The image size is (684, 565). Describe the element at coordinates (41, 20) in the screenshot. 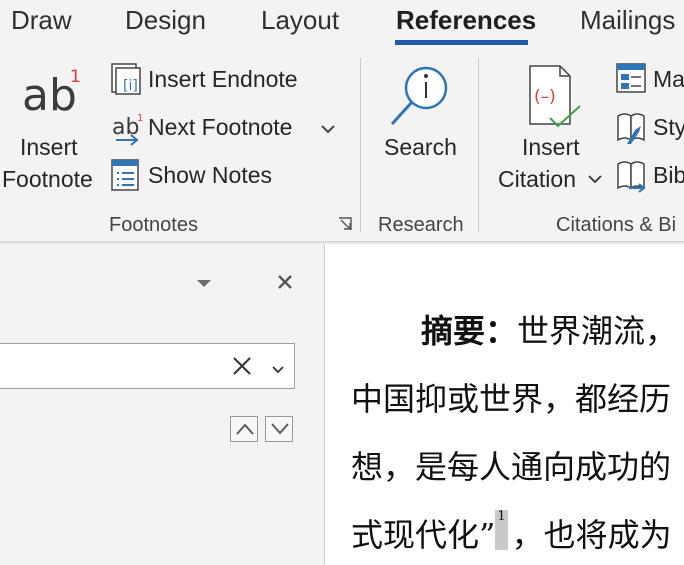

I see `tab-draw: Draw` at that location.